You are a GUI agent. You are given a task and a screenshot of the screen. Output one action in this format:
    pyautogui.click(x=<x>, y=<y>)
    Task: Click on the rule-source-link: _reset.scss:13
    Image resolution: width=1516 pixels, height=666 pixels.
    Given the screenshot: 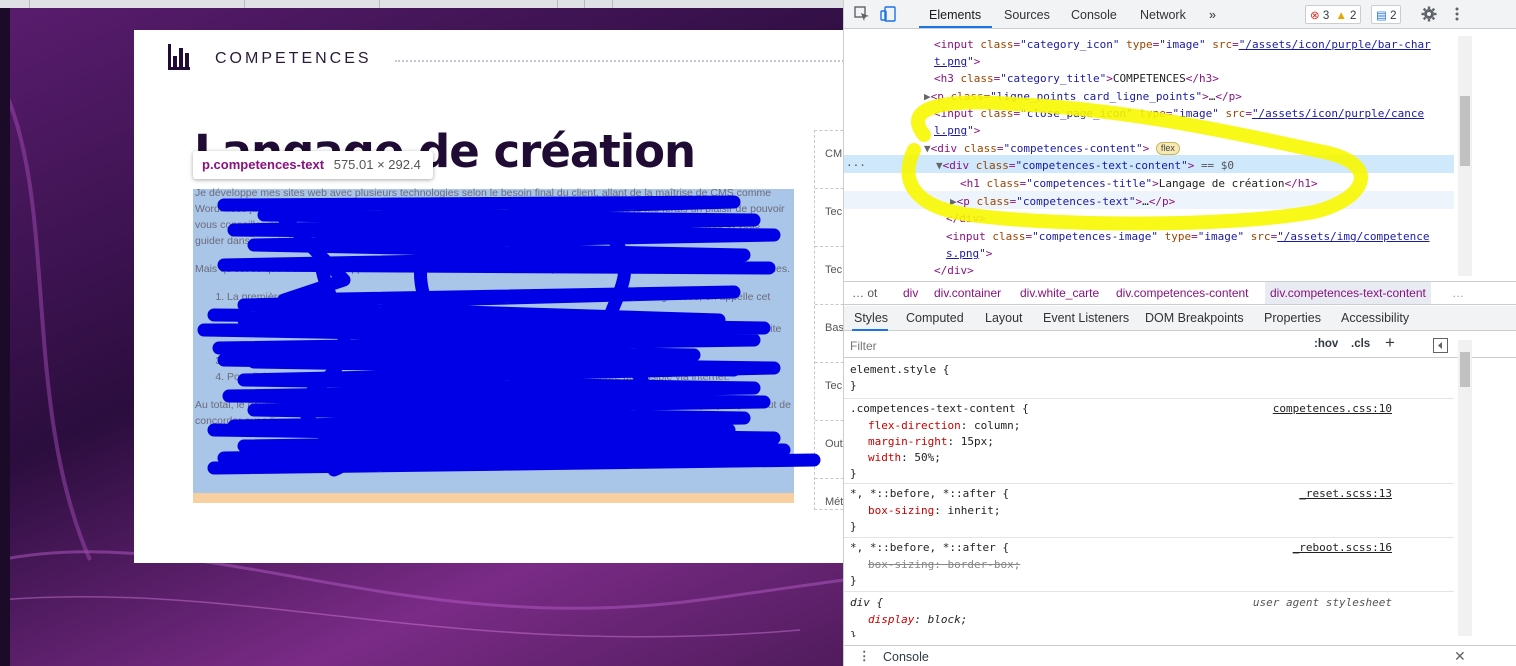 What is the action you would take?
    pyautogui.click(x=1345, y=494)
    